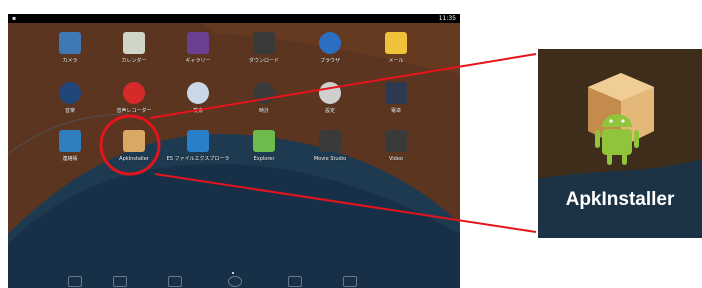 This screenshot has width=702, height=288. I want to click on callout-line-bottom, so click(345, 203).